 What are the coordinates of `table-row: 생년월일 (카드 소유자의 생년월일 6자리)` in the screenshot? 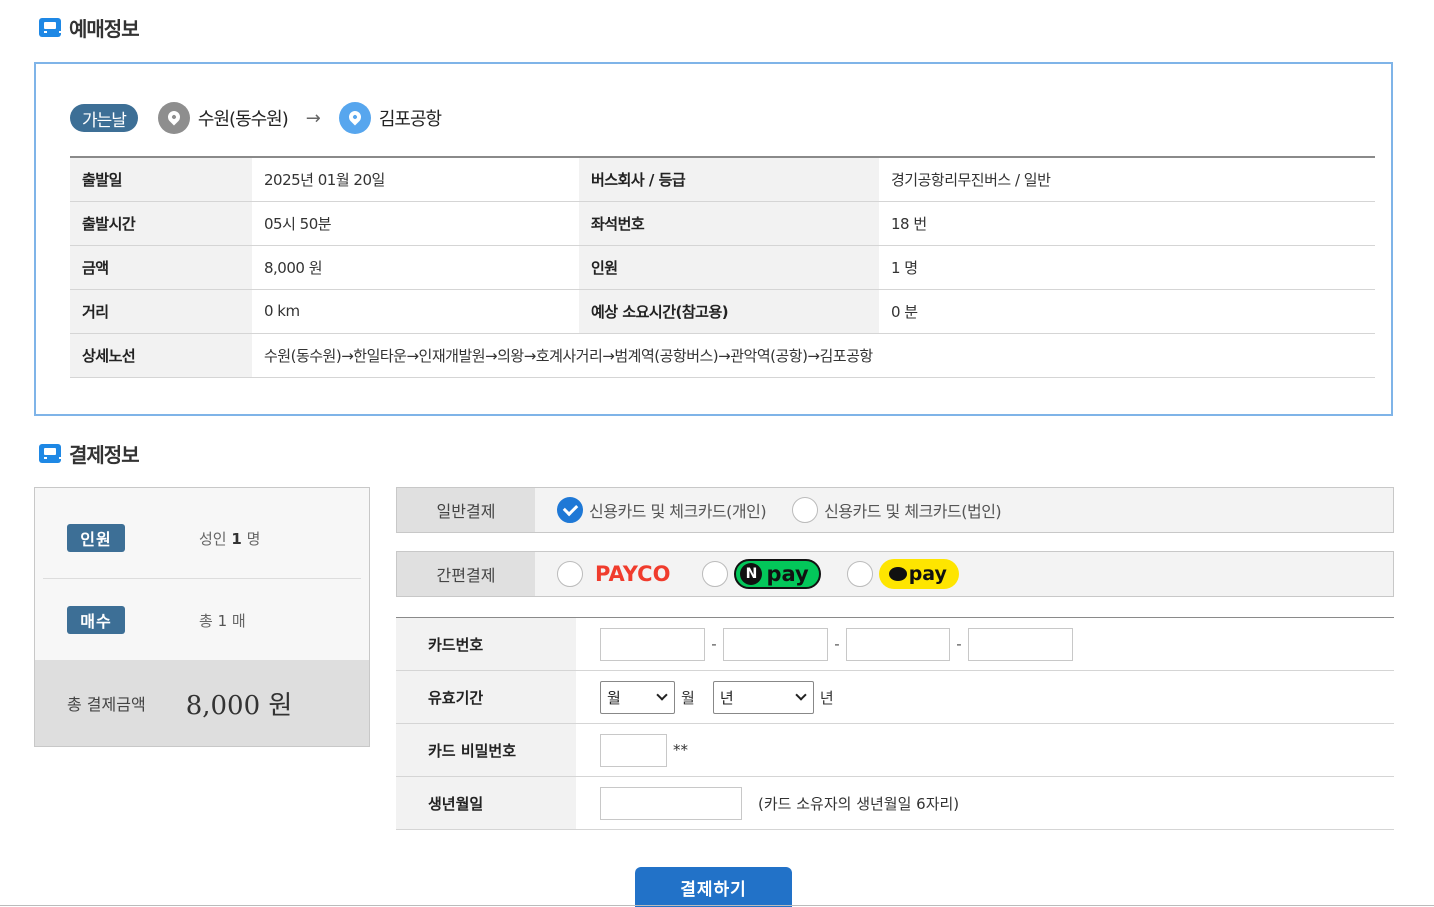 It's located at (895, 803).